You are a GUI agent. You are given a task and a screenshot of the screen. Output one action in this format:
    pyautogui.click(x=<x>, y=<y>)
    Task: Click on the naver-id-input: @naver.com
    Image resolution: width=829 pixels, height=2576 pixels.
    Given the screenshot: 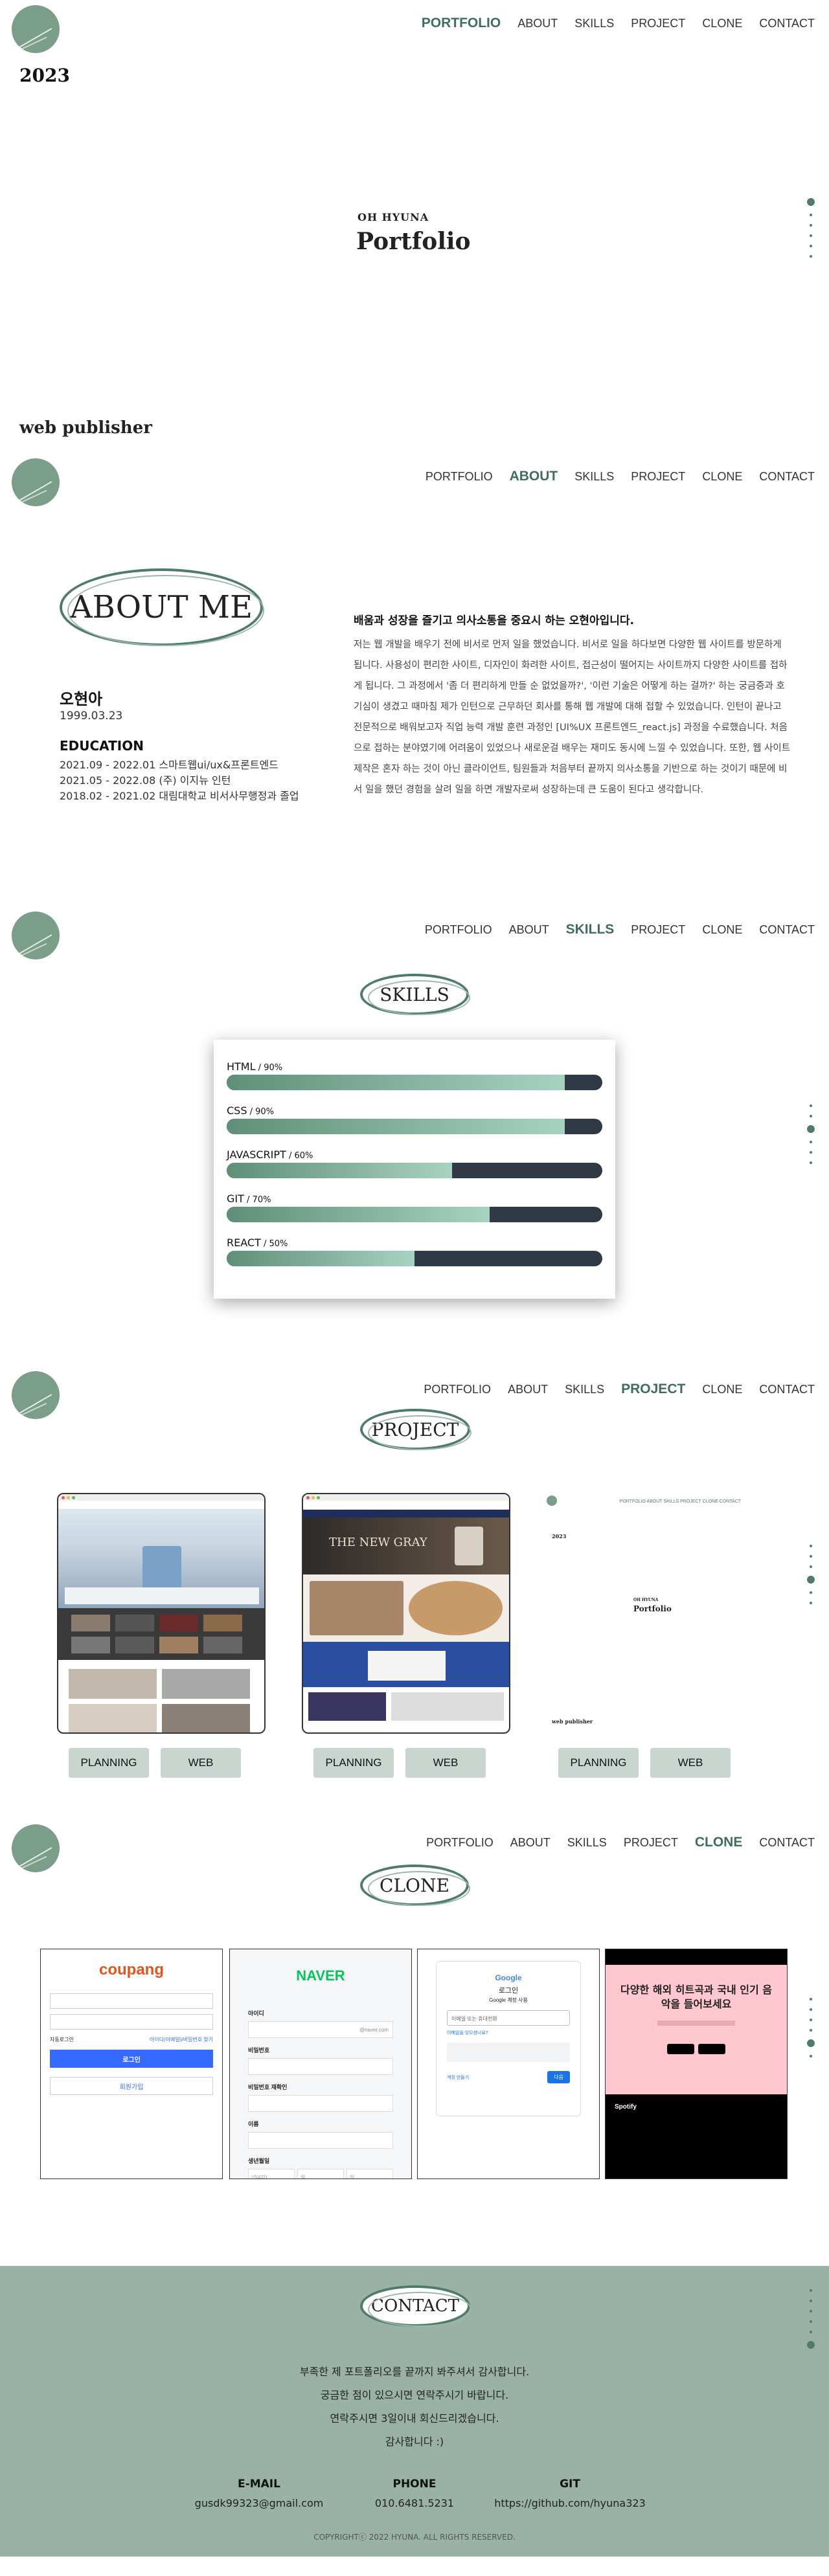 What is the action you would take?
    pyautogui.click(x=320, y=2030)
    